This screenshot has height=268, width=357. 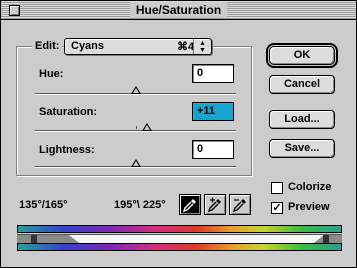 What do you see at coordinates (277, 208) in the screenshot?
I see `preview-checkbox: ✓` at bounding box center [277, 208].